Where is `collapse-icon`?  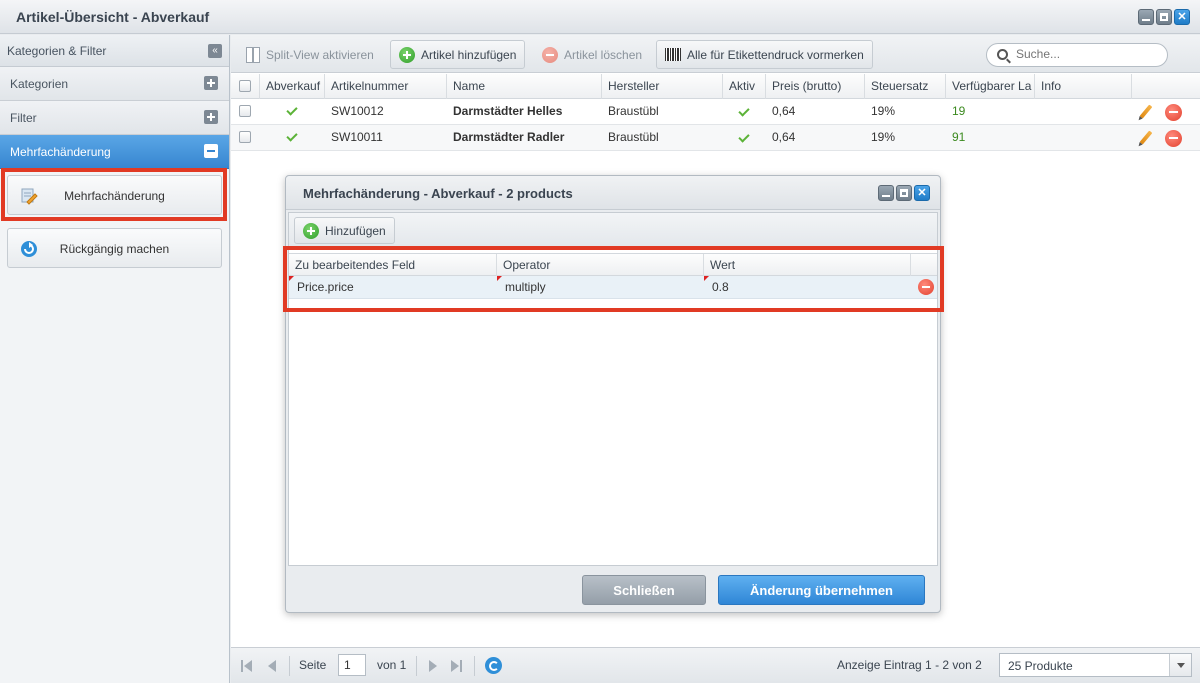 collapse-icon is located at coordinates (211, 151).